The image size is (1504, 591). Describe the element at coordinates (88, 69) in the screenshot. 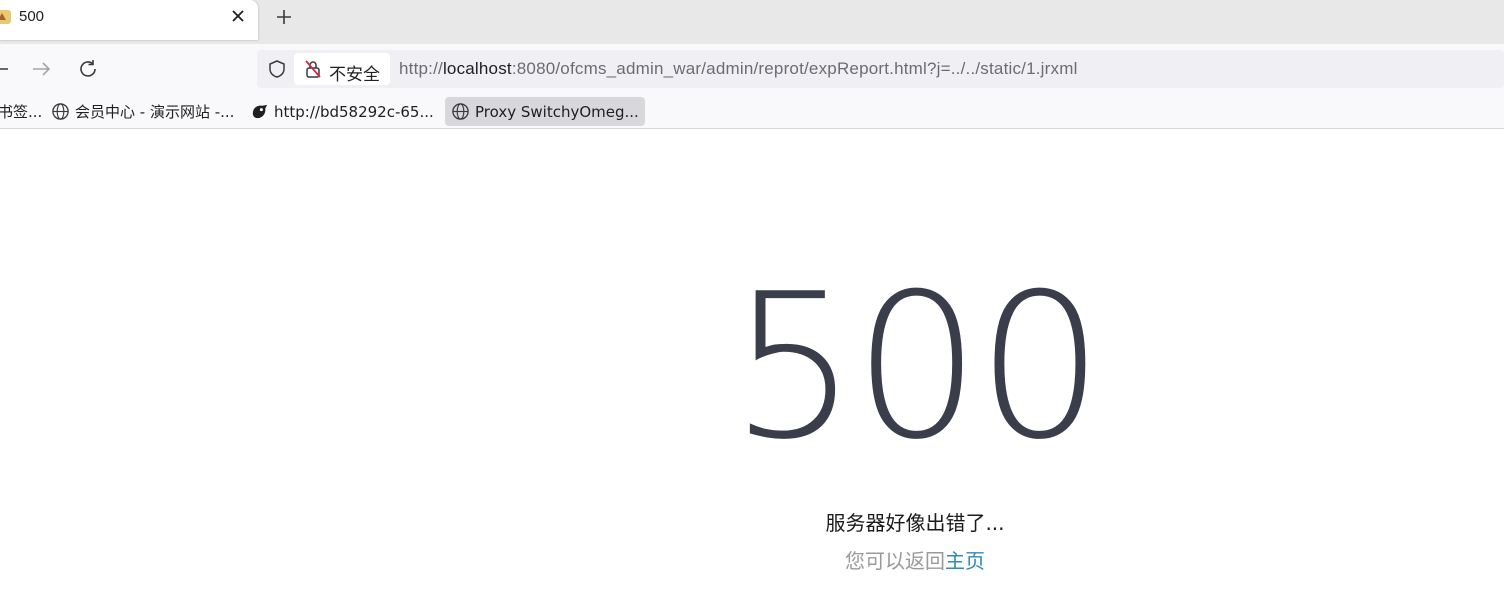

I see `reload-icon` at that location.